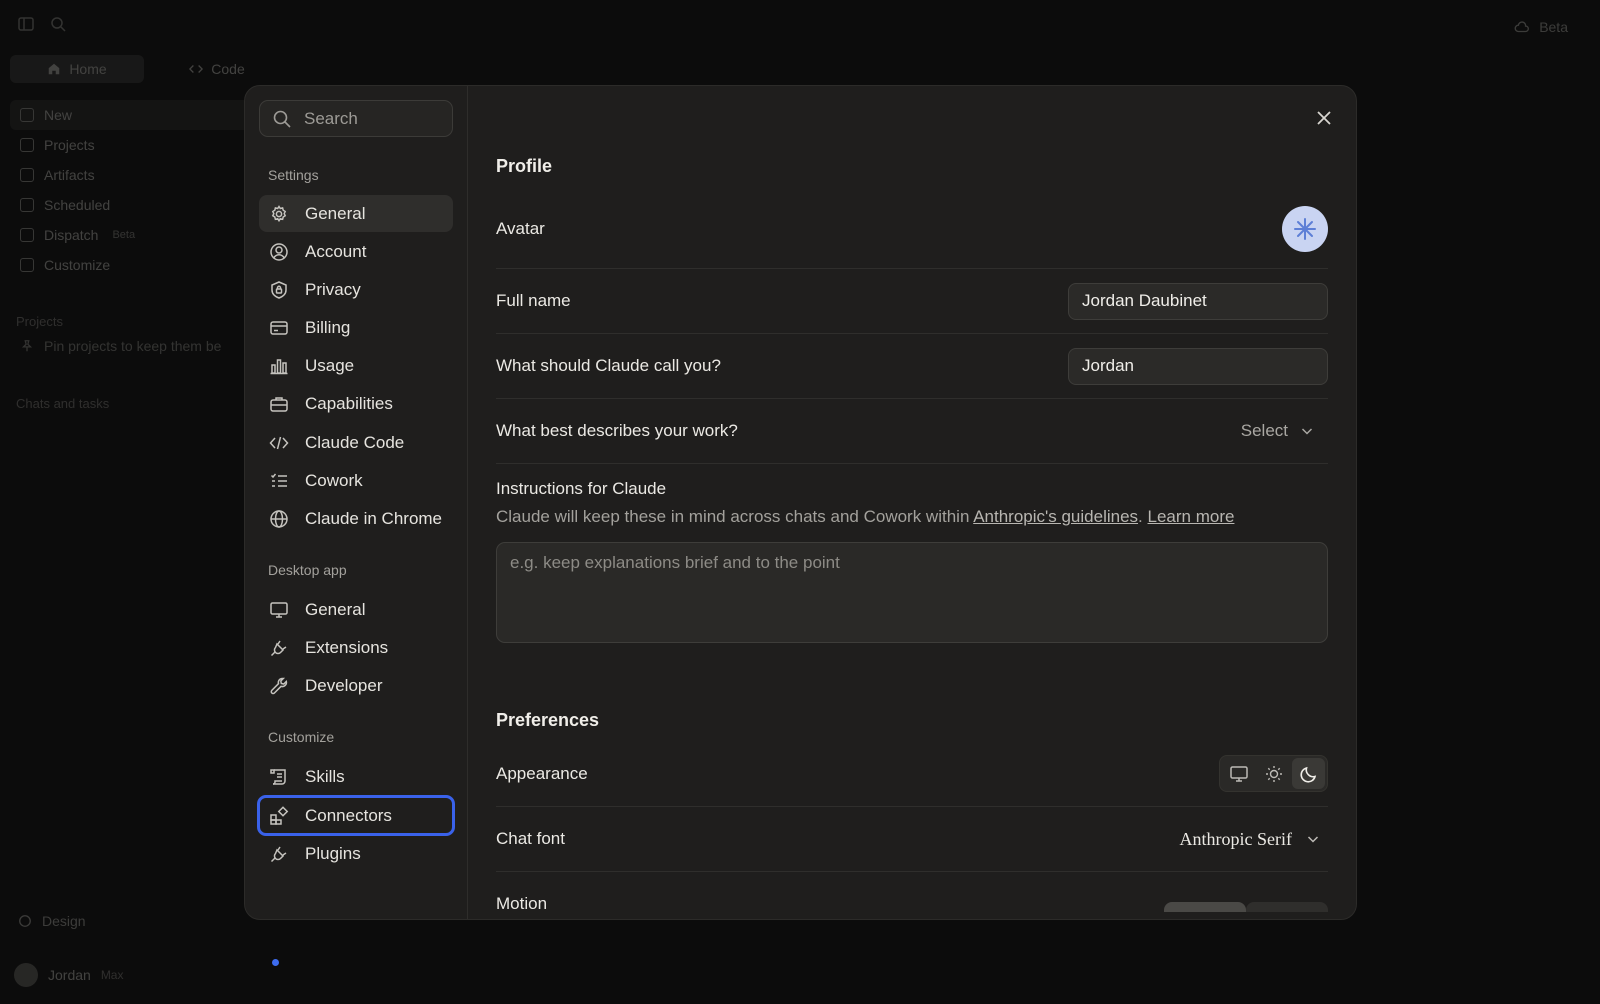  What do you see at coordinates (293, 175) in the screenshot?
I see `settings-heading: Settings` at bounding box center [293, 175].